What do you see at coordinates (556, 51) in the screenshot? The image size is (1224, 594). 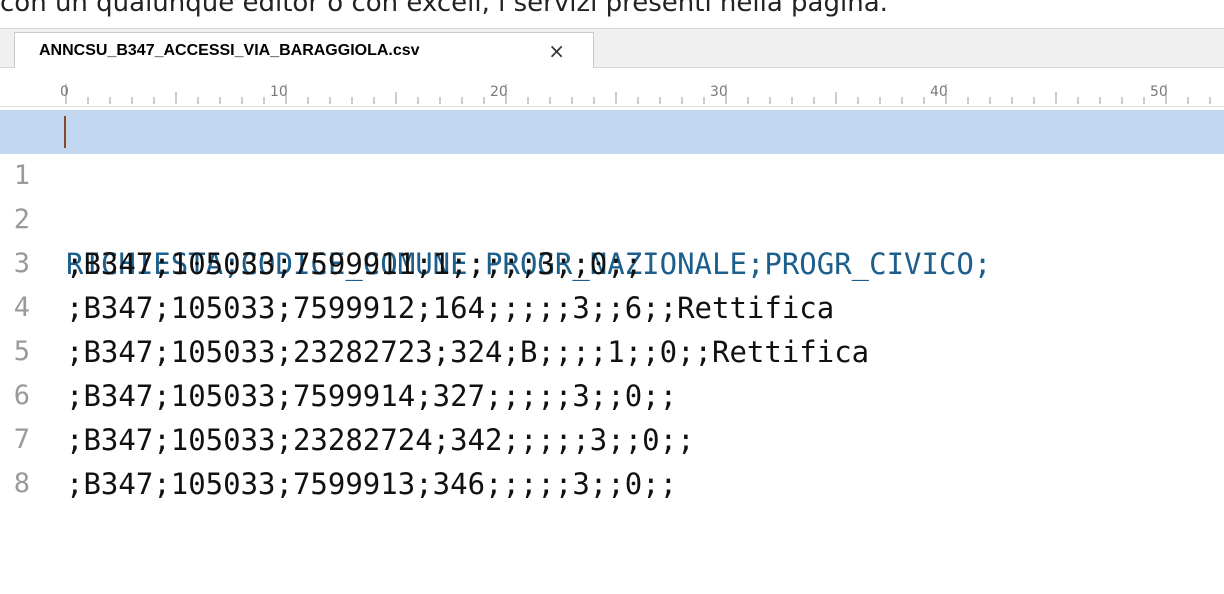 I see `close-icon: ×` at bounding box center [556, 51].